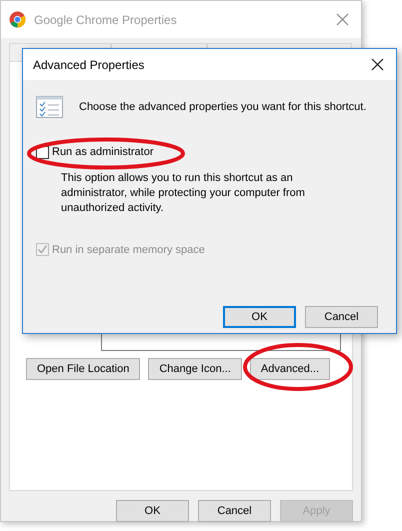  I want to click on intro-text: Choose the advanced properties you want for this shortcut., so click(222, 107).